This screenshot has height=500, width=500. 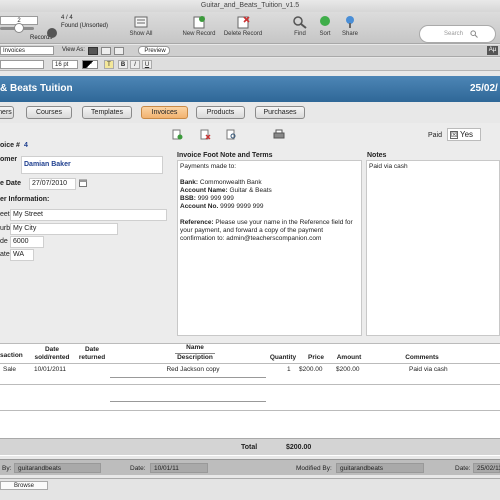 What do you see at coordinates (5, 228) in the screenshot?
I see `suburb-label: urb` at bounding box center [5, 228].